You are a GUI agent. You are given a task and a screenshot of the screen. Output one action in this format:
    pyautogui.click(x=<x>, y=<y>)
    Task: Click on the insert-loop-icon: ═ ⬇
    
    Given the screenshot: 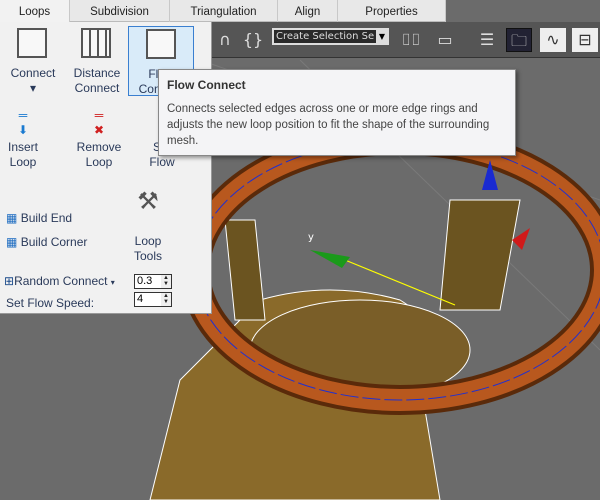 What is the action you would take?
    pyautogui.click(x=23, y=122)
    